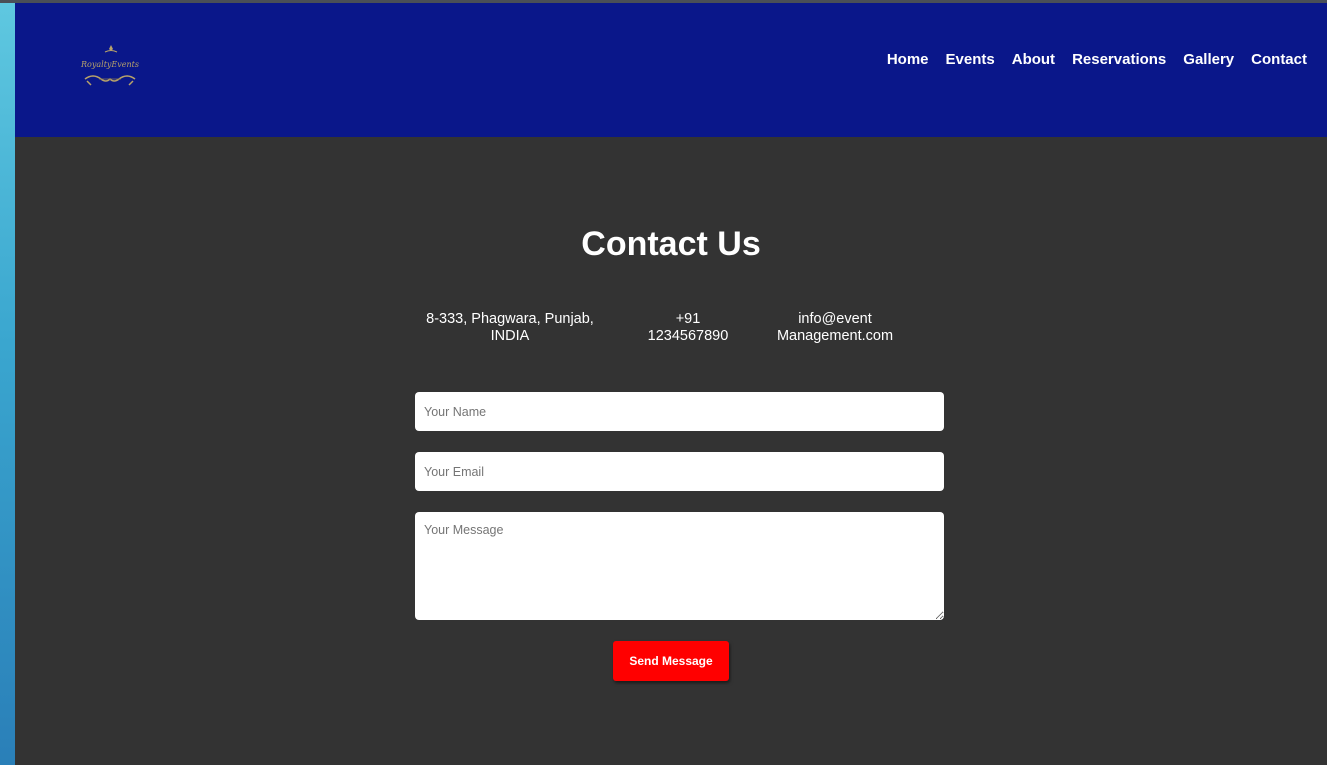 The width and height of the screenshot is (1327, 765). What do you see at coordinates (7, 382) in the screenshot?
I see `left-side-strip` at bounding box center [7, 382].